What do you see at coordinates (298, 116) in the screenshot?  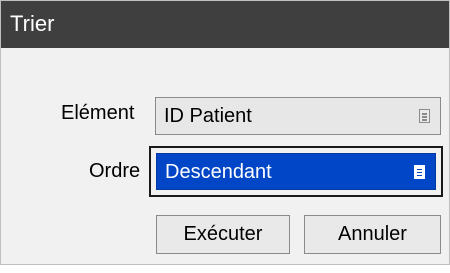 I see `element-select: ID Patient` at bounding box center [298, 116].